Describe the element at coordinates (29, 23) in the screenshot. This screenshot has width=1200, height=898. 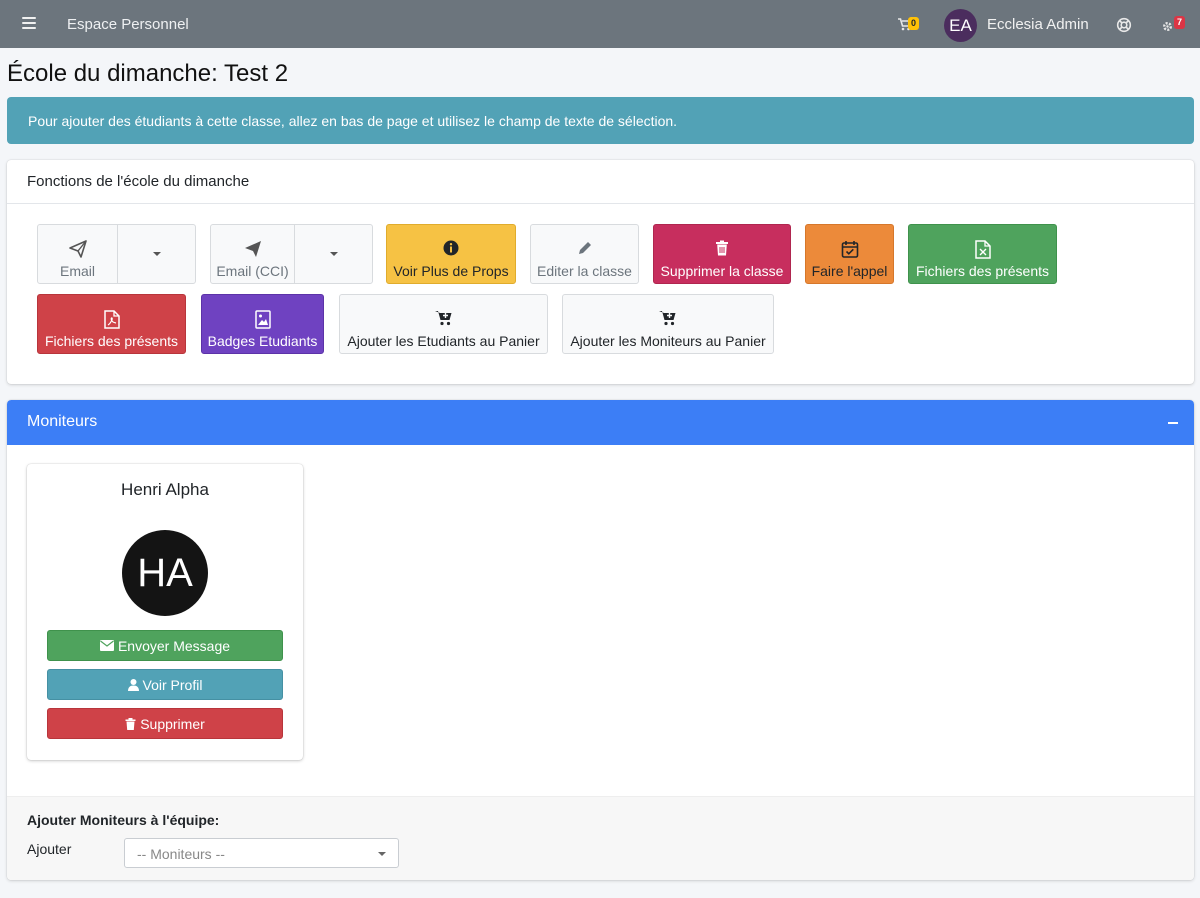
I see `menu-toggle-icon` at that location.